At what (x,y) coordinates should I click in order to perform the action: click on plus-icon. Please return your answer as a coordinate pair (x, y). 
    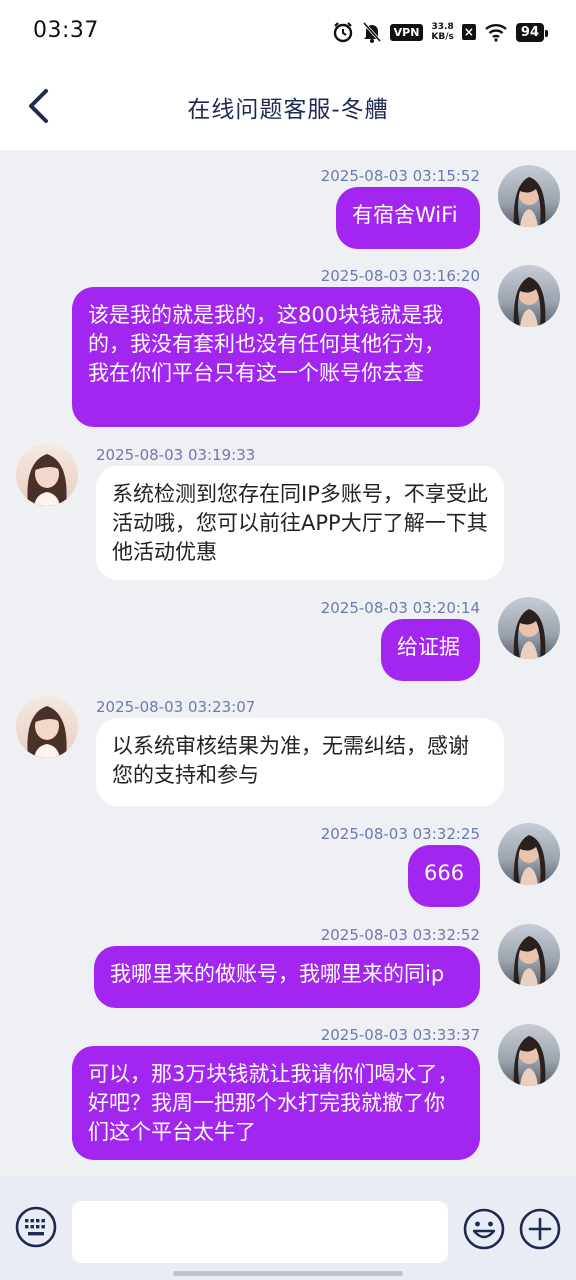
    Looking at the image, I should click on (540, 1229).